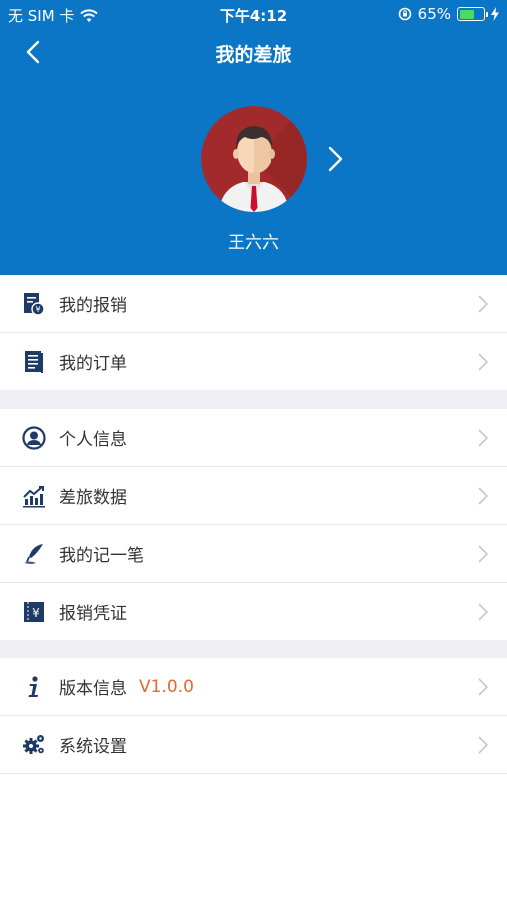 Image resolution: width=507 pixels, height=900 pixels. I want to click on reimbursement-icon: ¥, so click(34, 304).